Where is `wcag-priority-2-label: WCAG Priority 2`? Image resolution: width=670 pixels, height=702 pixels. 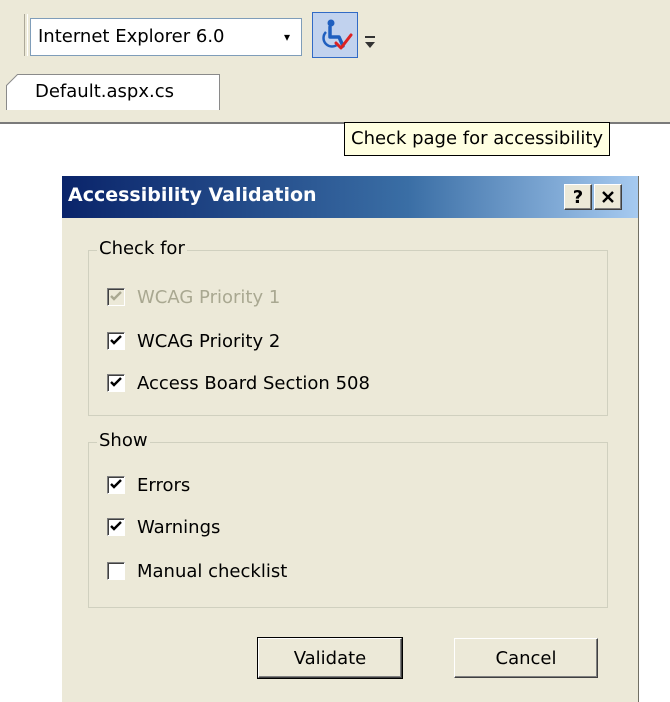 wcag-priority-2-label: WCAG Priority 2 is located at coordinates (208, 341).